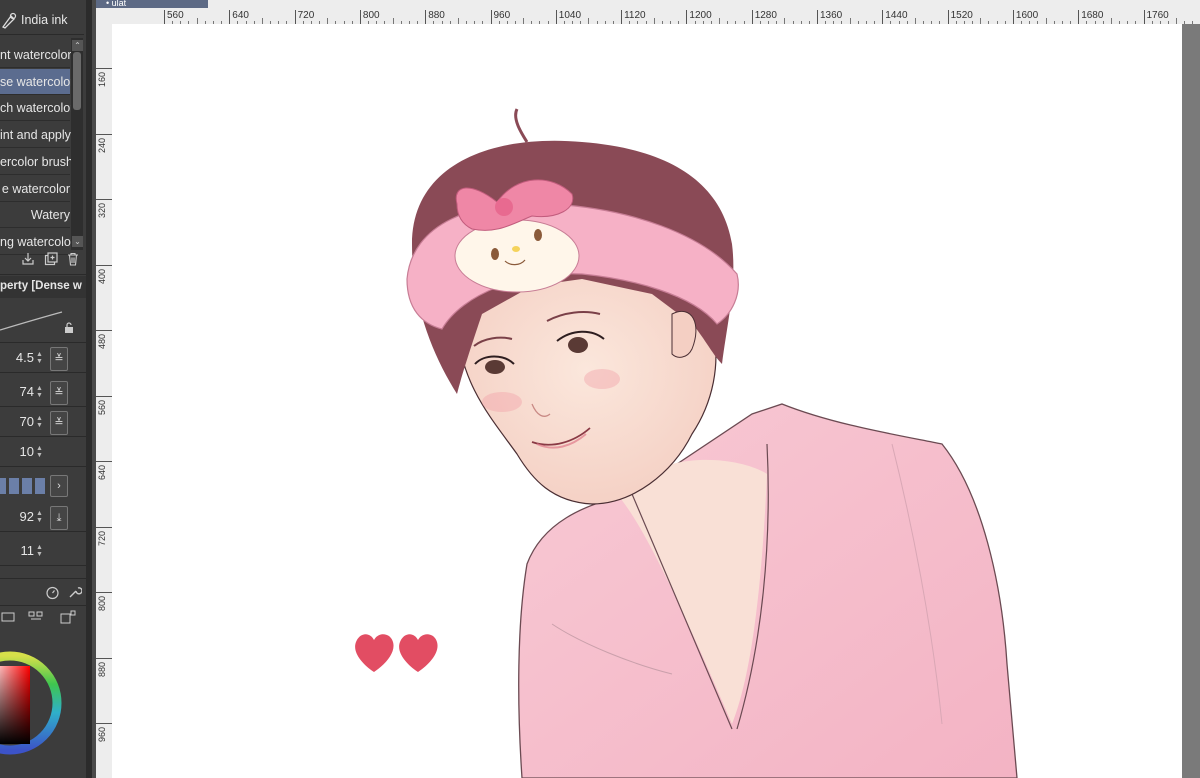 This screenshot has width=1200, height=778. Describe the element at coordinates (77, 45) in the screenshot. I see `scroll-up-button: ⌃` at that location.